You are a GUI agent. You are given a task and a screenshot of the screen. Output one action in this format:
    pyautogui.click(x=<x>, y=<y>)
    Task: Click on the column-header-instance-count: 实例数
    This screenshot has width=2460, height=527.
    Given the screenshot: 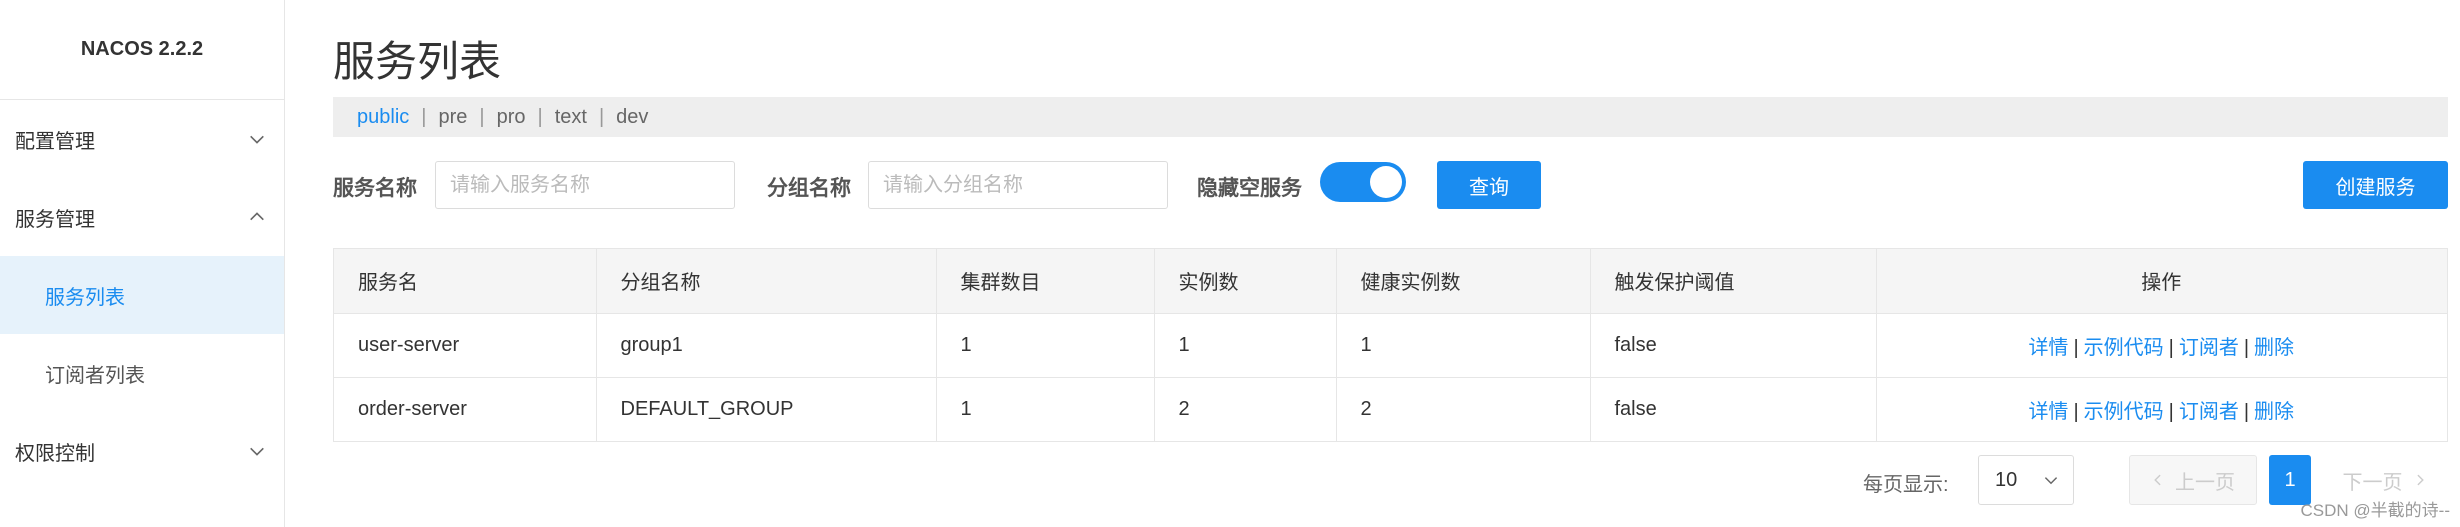 What is the action you would take?
    pyautogui.click(x=1245, y=281)
    